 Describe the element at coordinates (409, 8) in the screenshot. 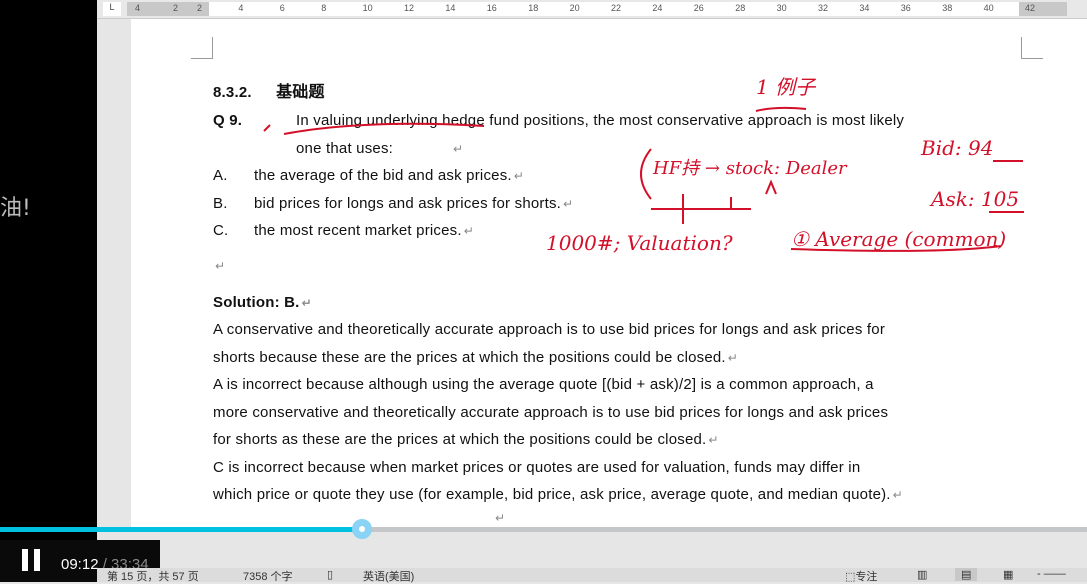

I see `ruler-tick: 12` at that location.